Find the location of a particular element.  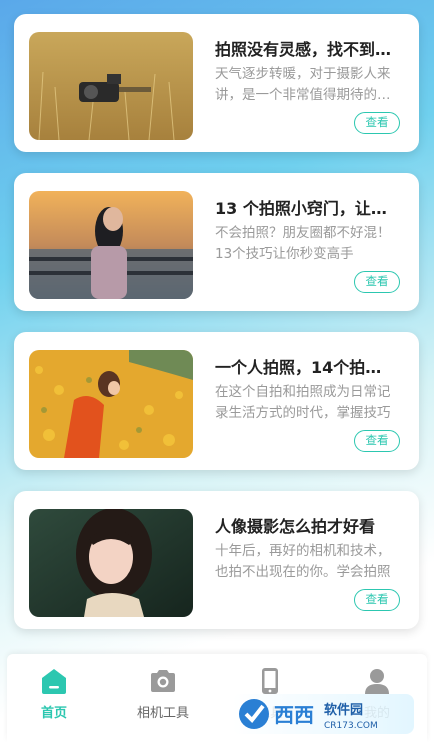

article-description: 十年后，再好的相机和技术，也拍不出现在的你。学会拍照 is located at coordinates (303, 561).